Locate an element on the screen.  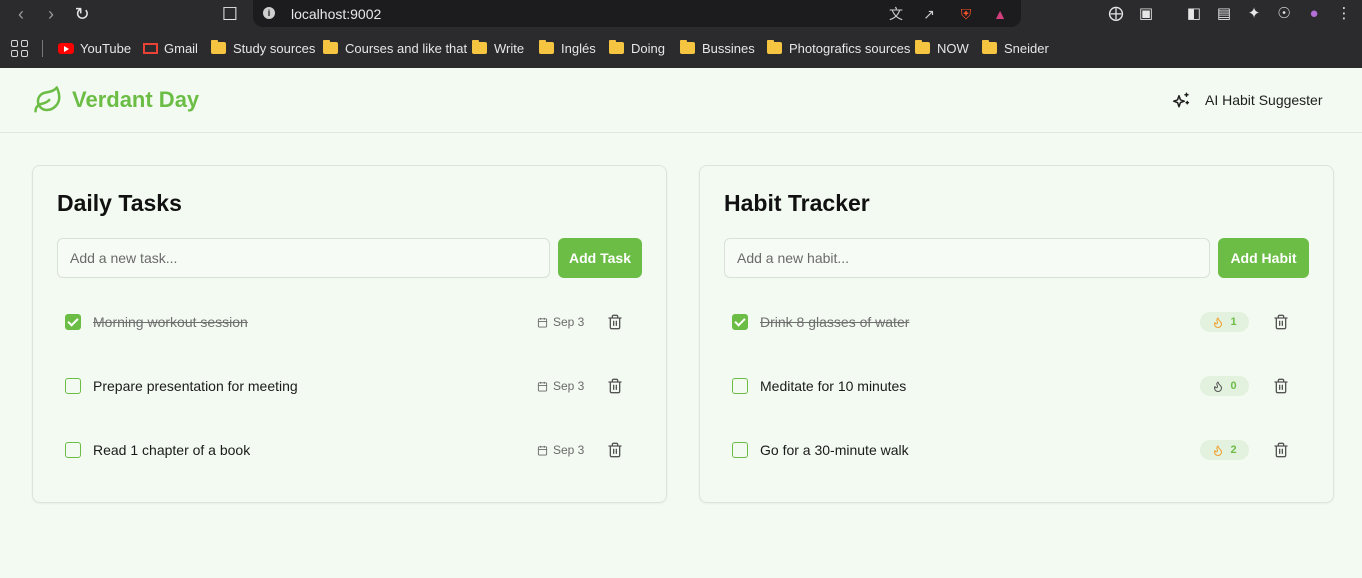
streak-badge: 0 is located at coordinates (1224, 386).